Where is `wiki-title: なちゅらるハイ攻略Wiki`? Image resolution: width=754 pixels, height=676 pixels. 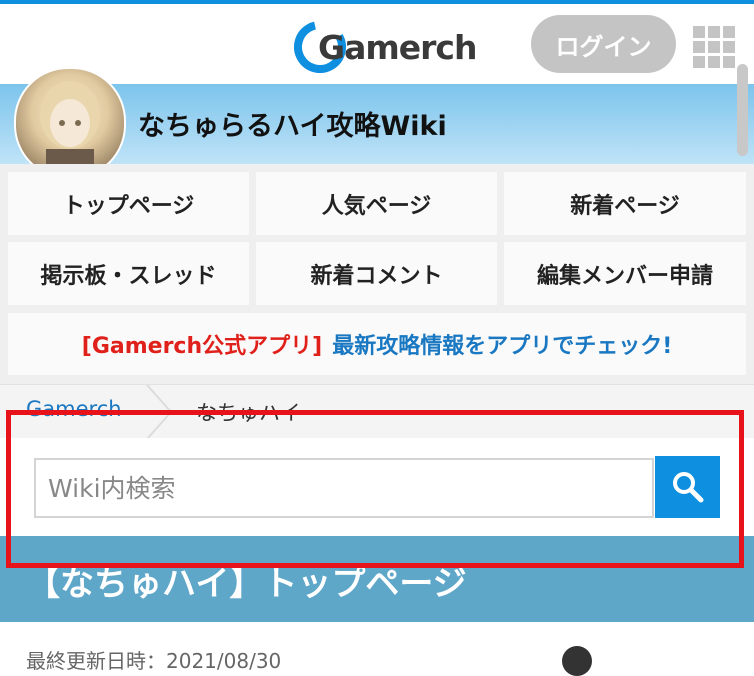
wiki-title: なちゅらるハイ攻略Wiki is located at coordinates (292, 123).